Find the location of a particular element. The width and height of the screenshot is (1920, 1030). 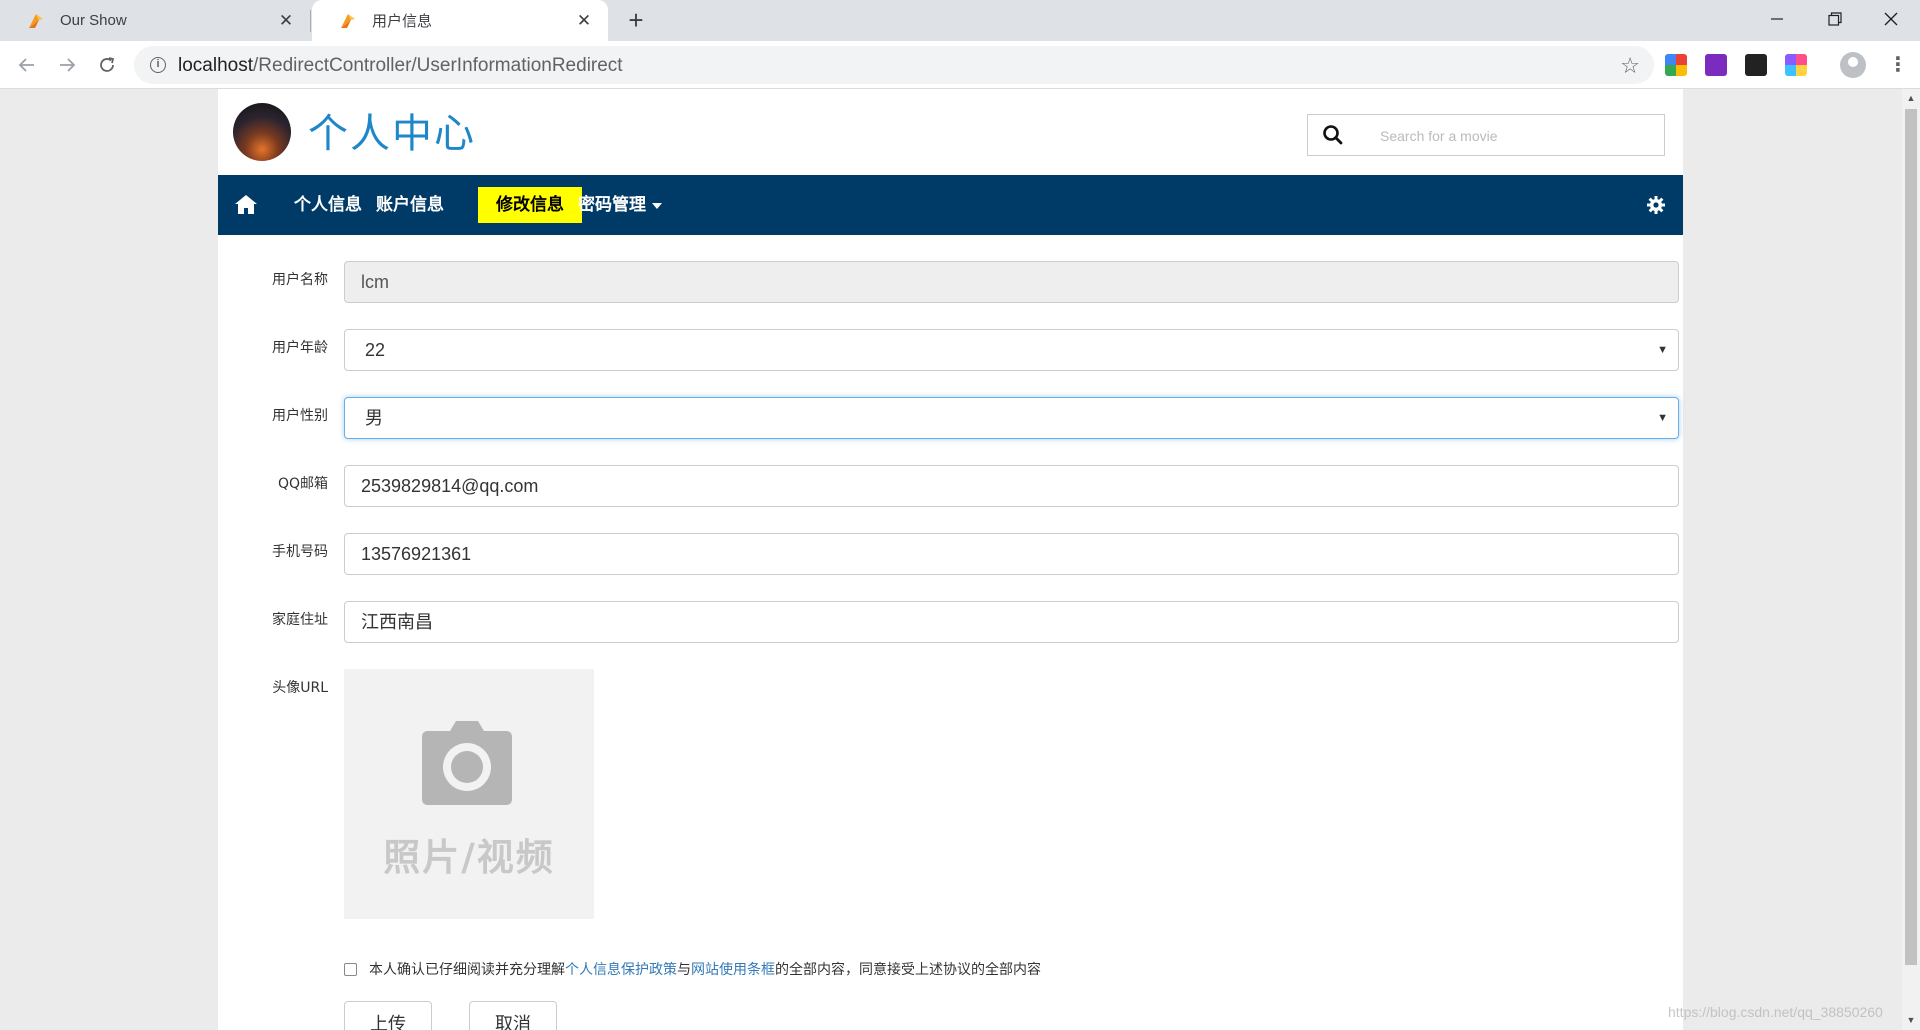

agreement-suffix-text: 的全部内容，同意接受上述协议的全部内容 is located at coordinates (908, 970).